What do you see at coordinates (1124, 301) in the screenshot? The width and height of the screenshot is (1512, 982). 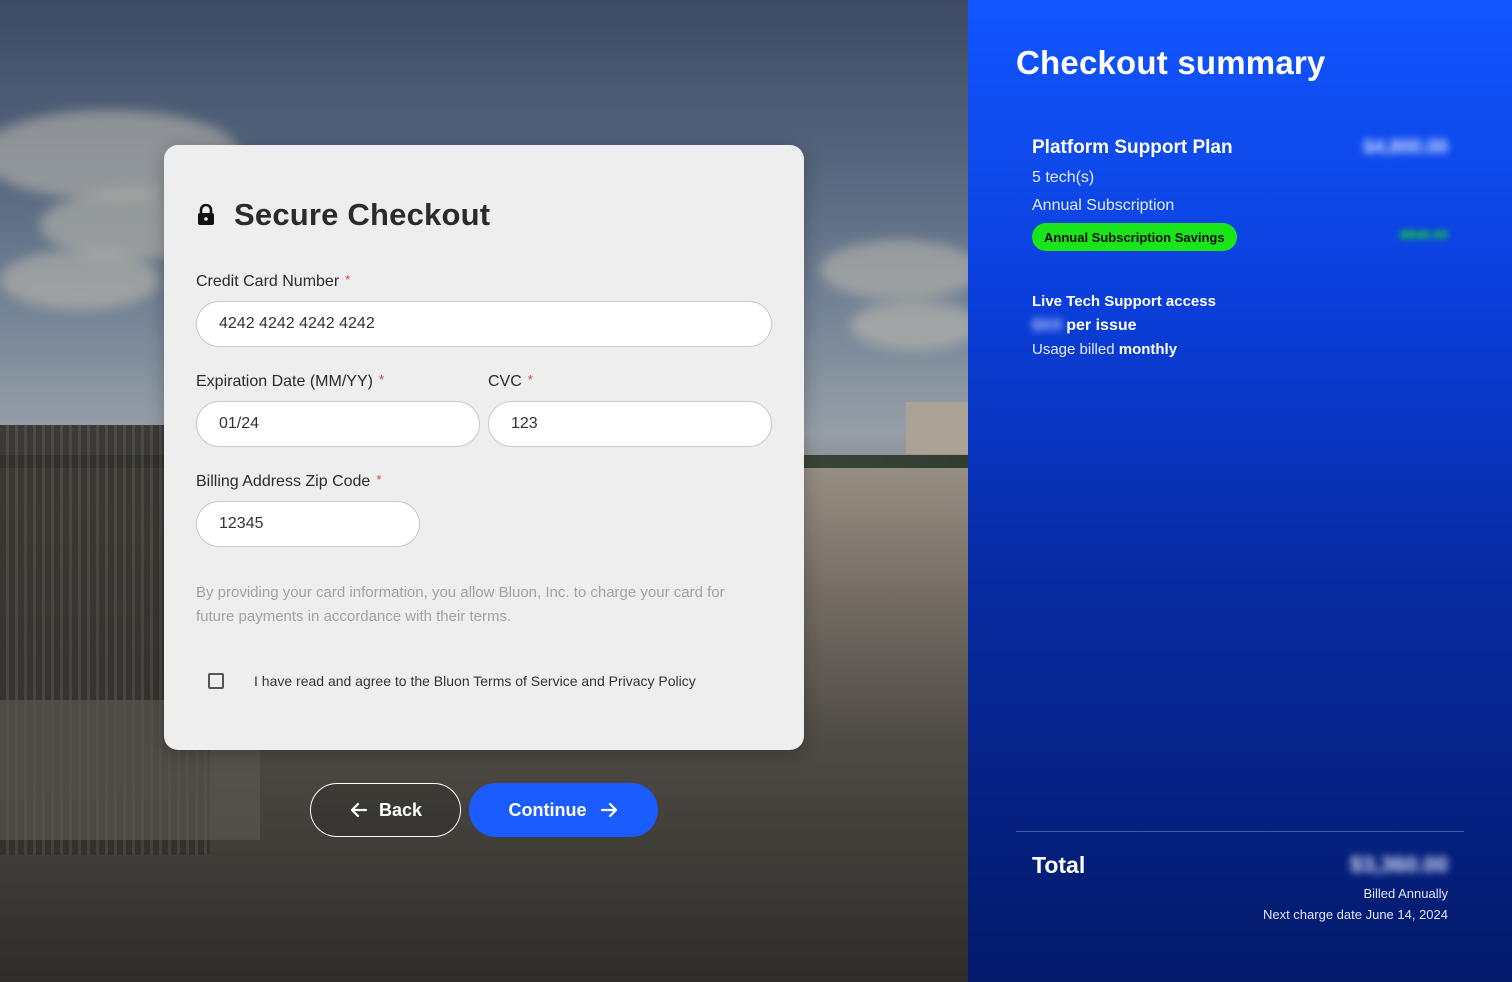 I see `support-title: Live Tech Support access` at bounding box center [1124, 301].